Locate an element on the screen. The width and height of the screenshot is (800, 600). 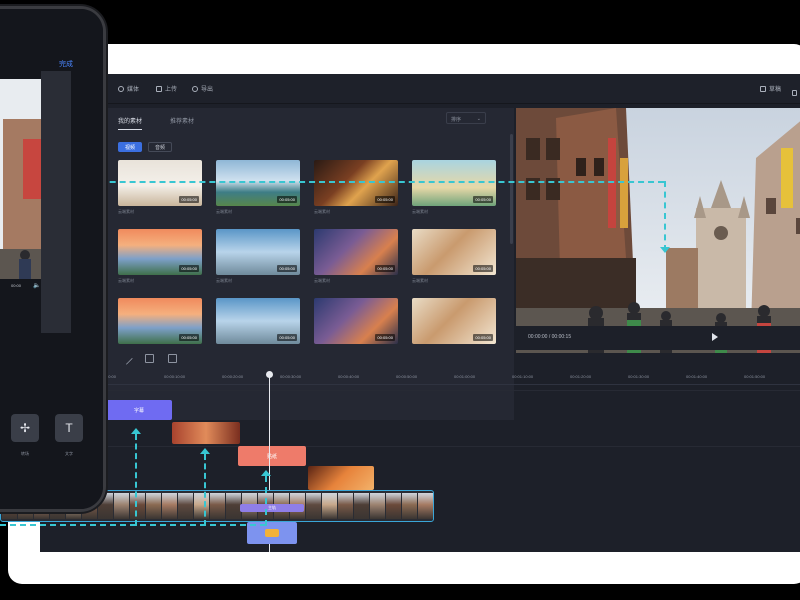
export-label: 导出 is located at coordinates (207, 90).